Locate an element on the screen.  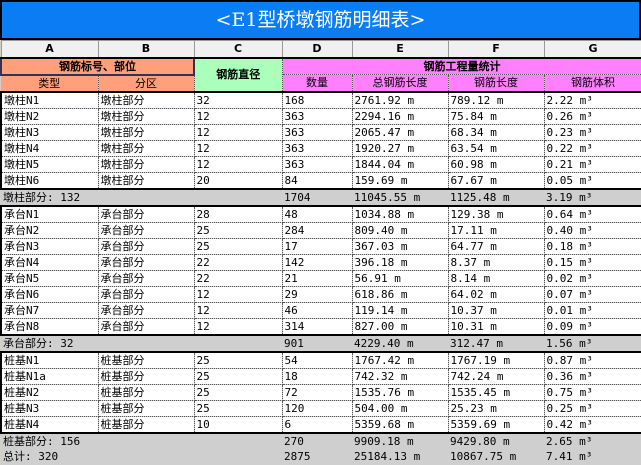
table-cell: 6 is located at coordinates (317, 425).